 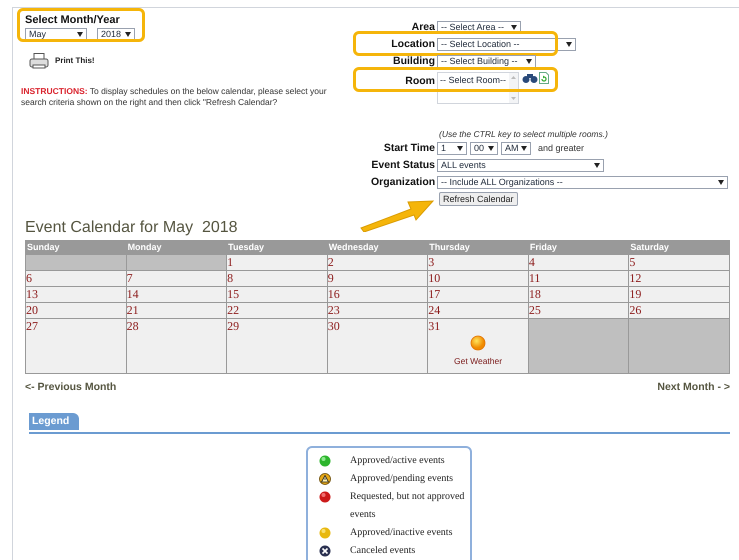 I want to click on instructions-text: INSTRUCTIONS: To display schedules on the below calendar, please select your search criteria shown on the right and then click "Refresh Calendar?, so click(x=174, y=97).